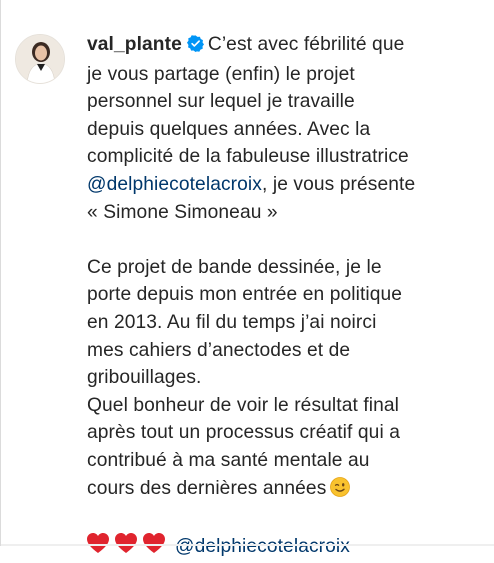 The width and height of the screenshot is (494, 563). What do you see at coordinates (306, 44) in the screenshot?
I see `caption-line: C’est avec fébrilité que` at bounding box center [306, 44].